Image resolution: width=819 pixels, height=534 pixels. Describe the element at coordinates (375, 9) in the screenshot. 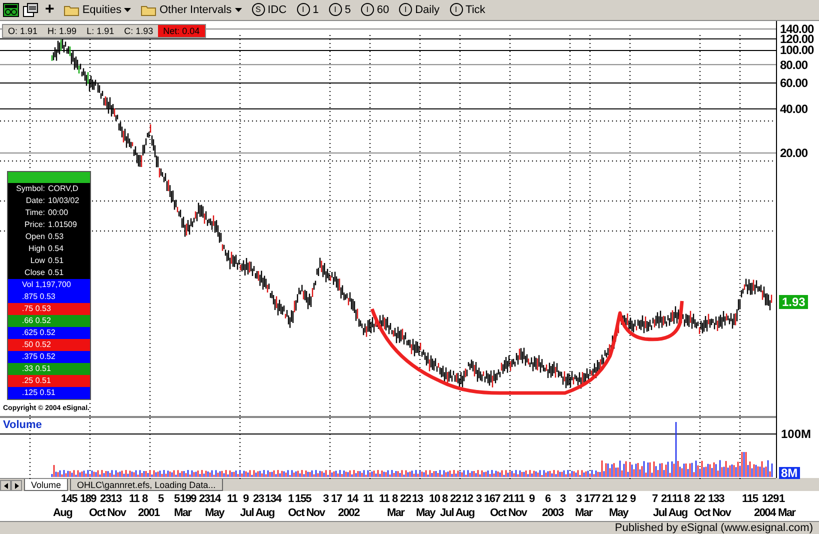

I see `interval-button: I 60` at that location.